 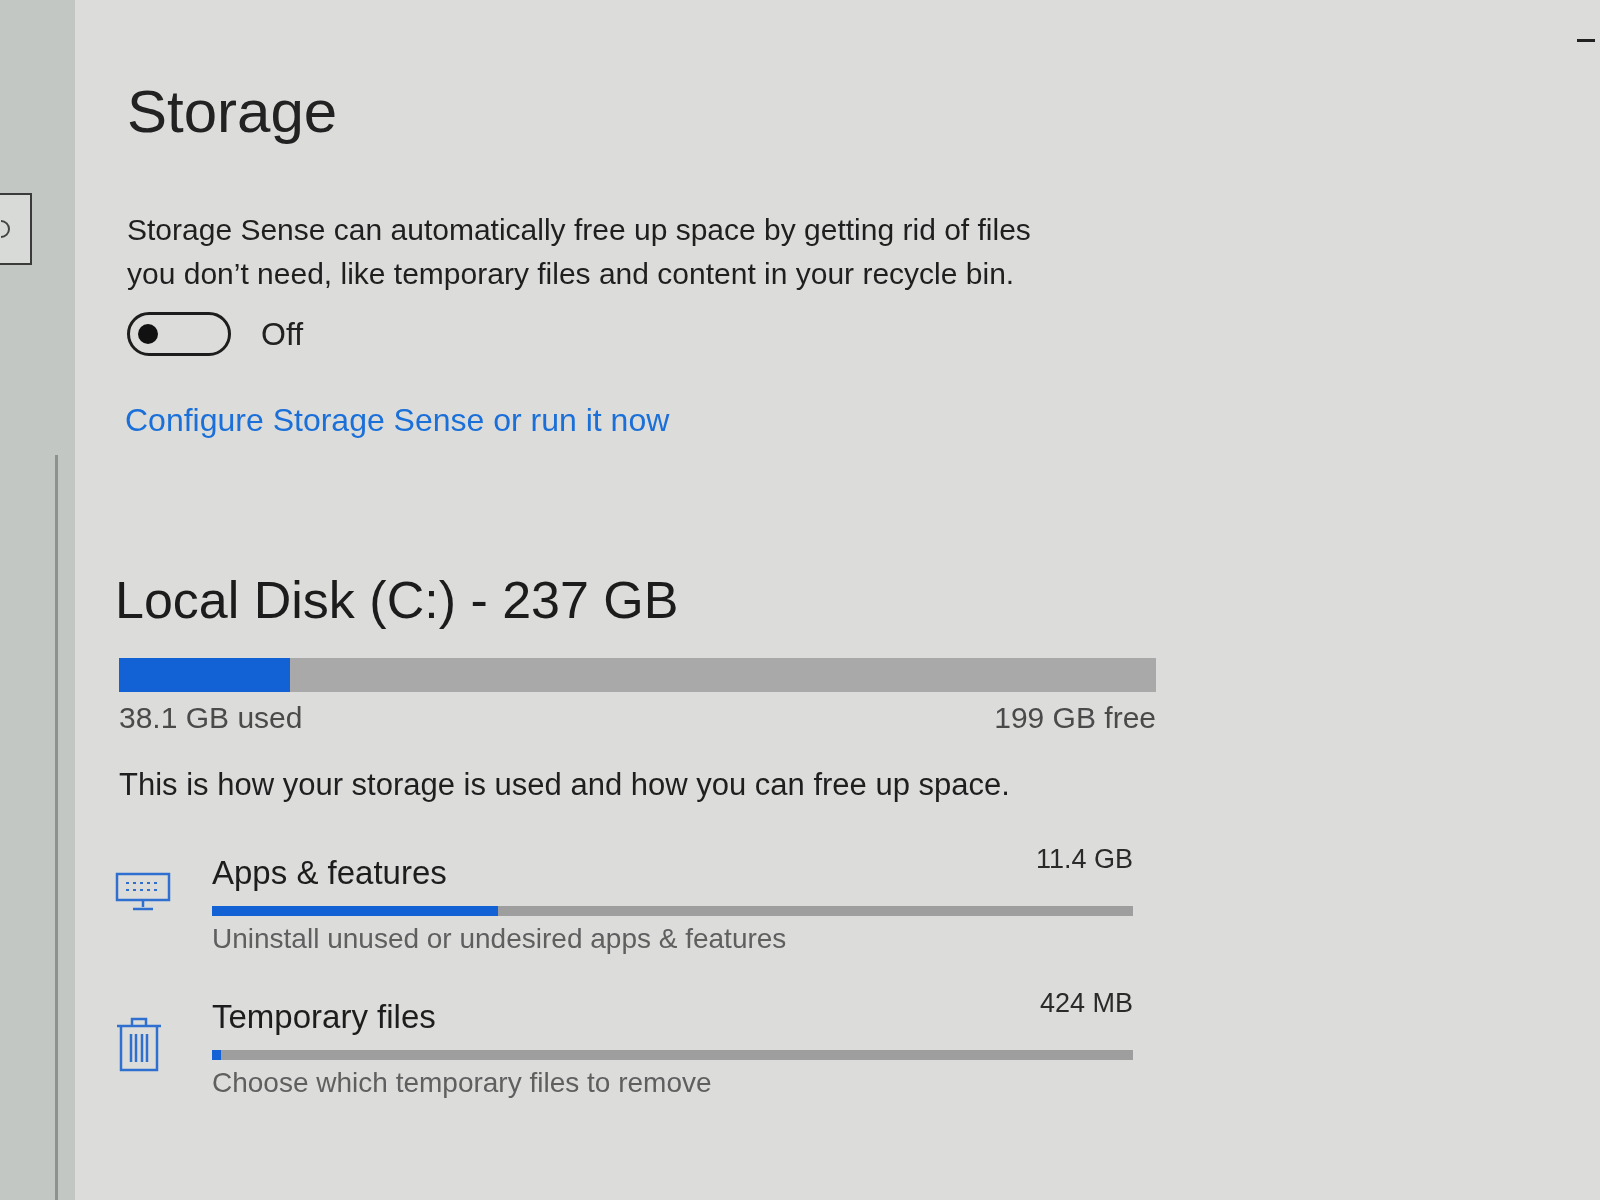 I want to click on disk-title: Local Disk (C:) - 237 GB, so click(x=397, y=600).